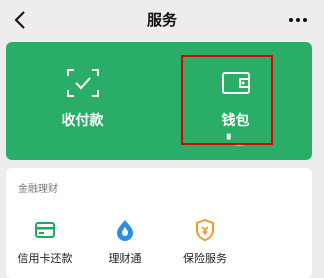 The image size is (324, 278). What do you see at coordinates (45, 242) in the screenshot?
I see `credit-card-repayment-item: 信用卡还款` at bounding box center [45, 242].